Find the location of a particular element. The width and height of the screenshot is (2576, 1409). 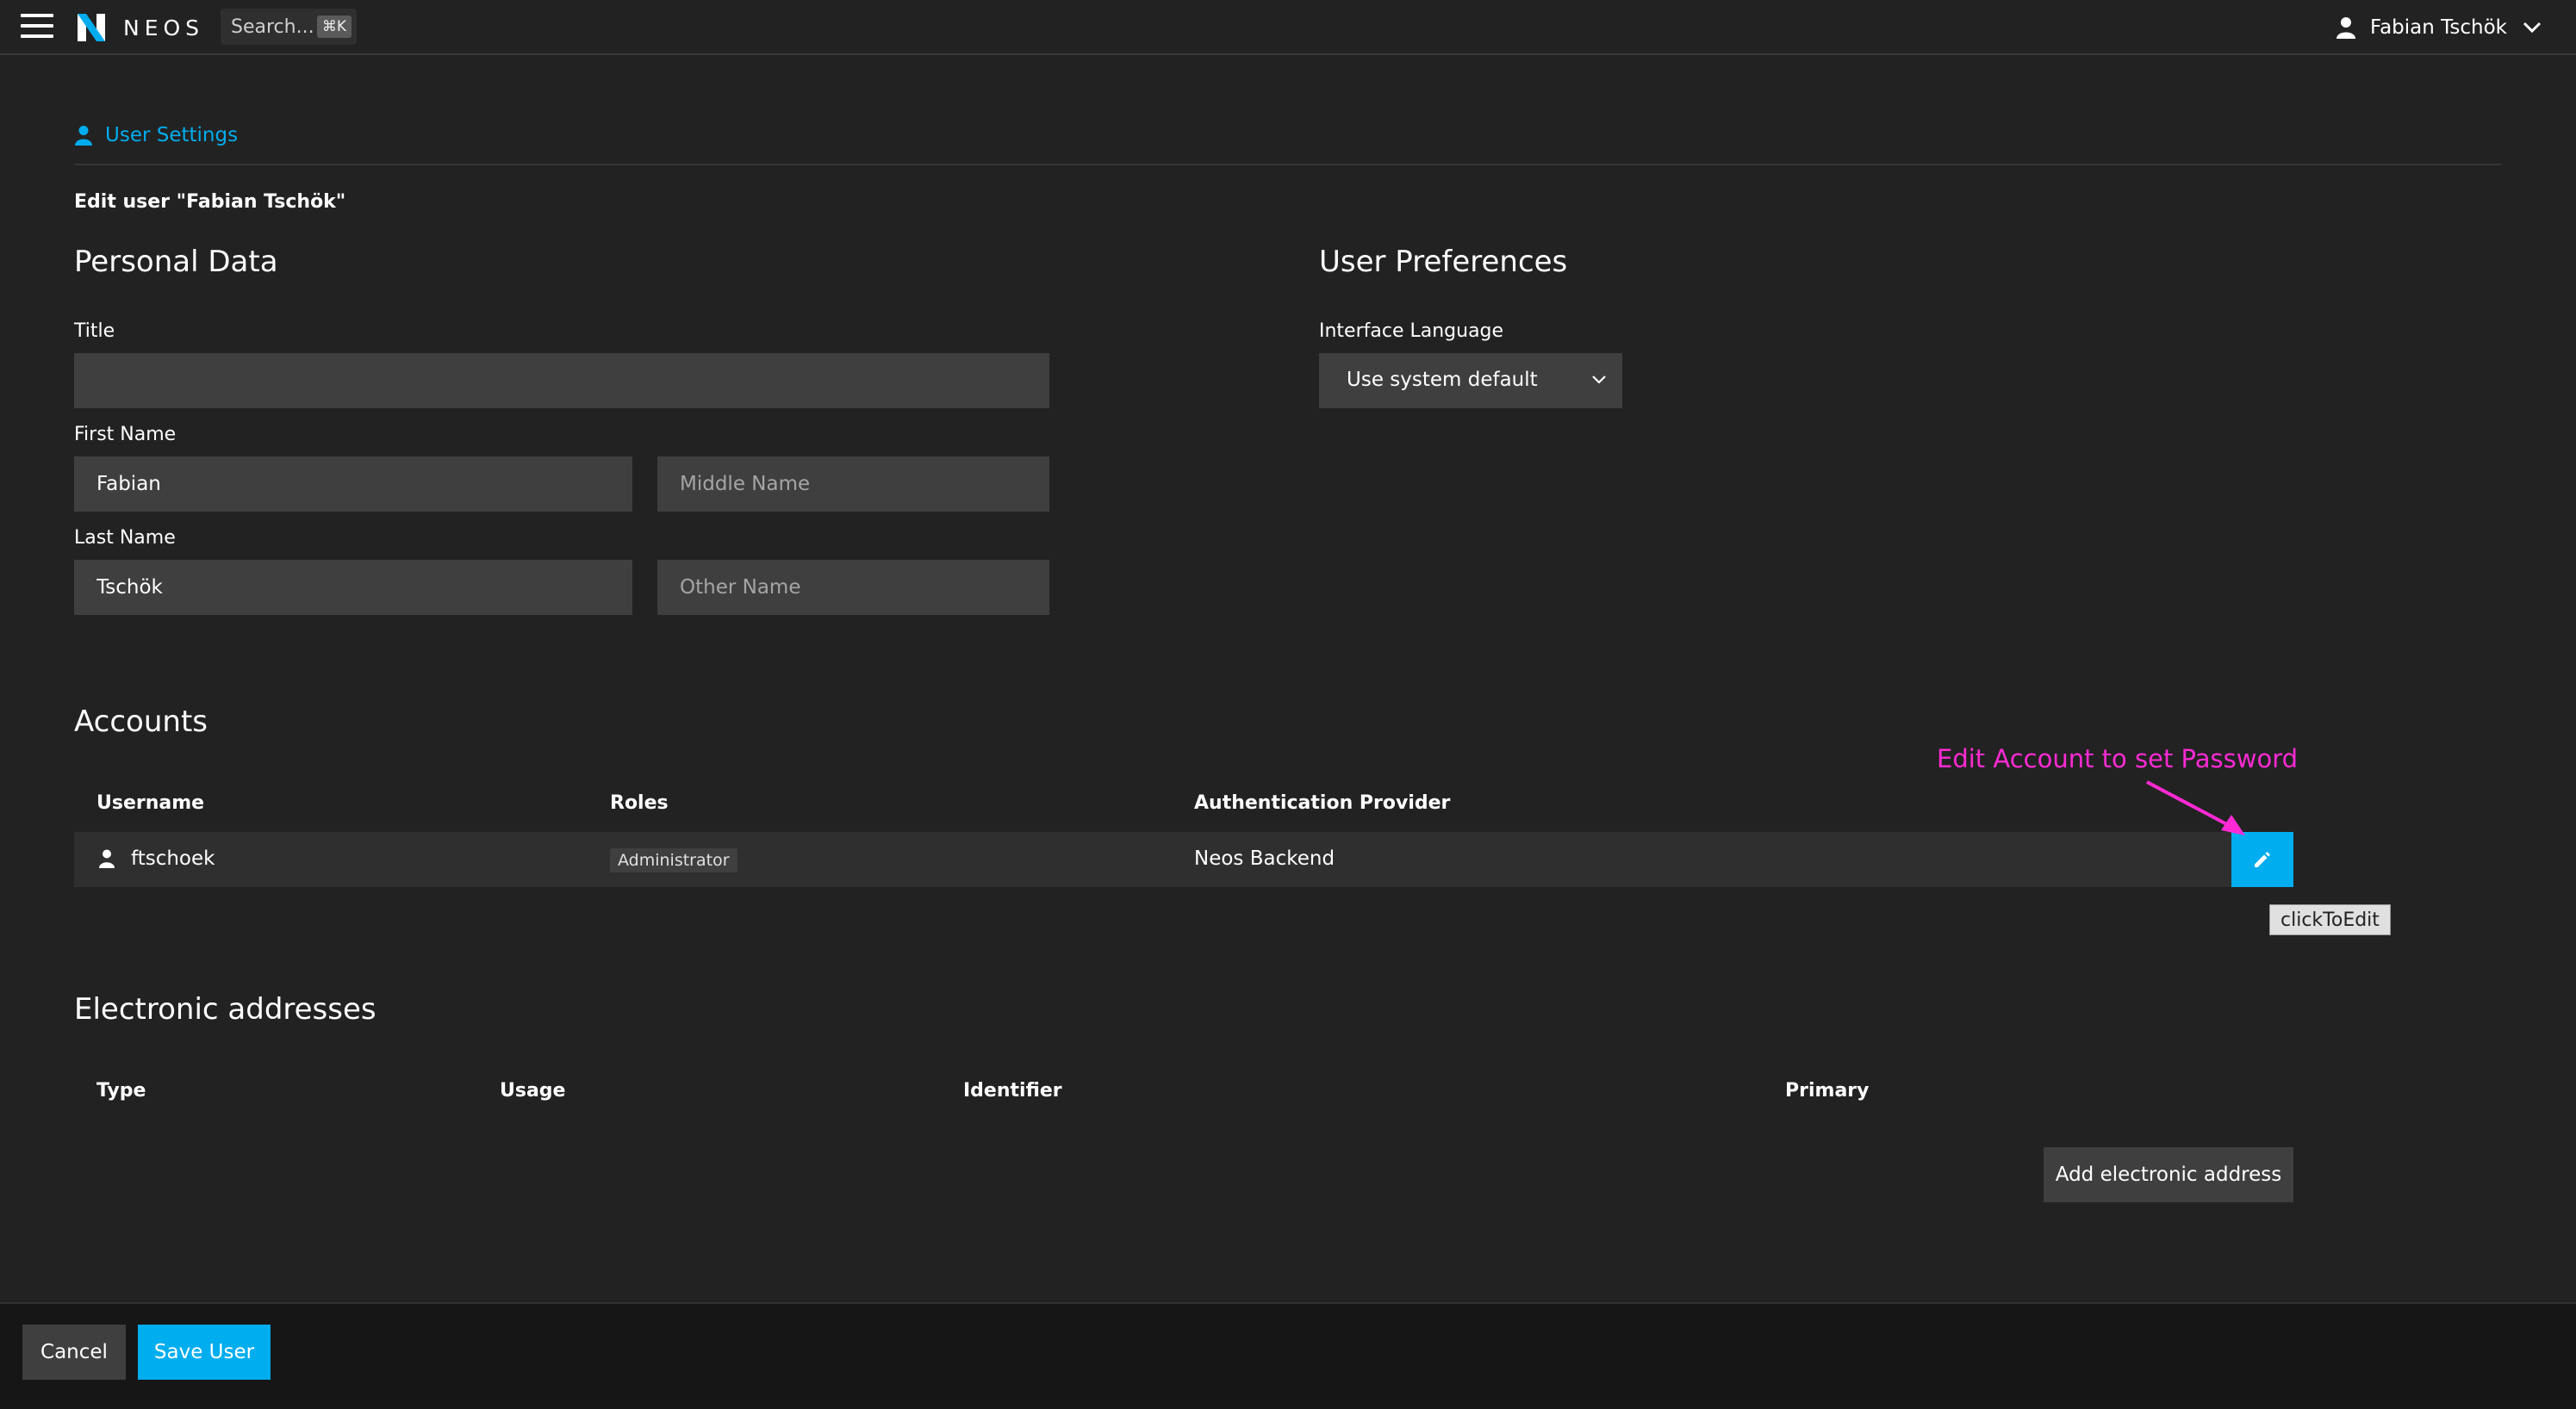

search-box: Search... ⌘K is located at coordinates (289, 27).